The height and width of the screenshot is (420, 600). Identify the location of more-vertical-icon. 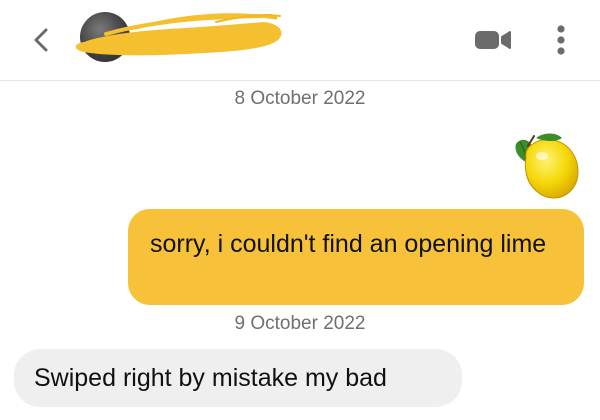
(561, 40).